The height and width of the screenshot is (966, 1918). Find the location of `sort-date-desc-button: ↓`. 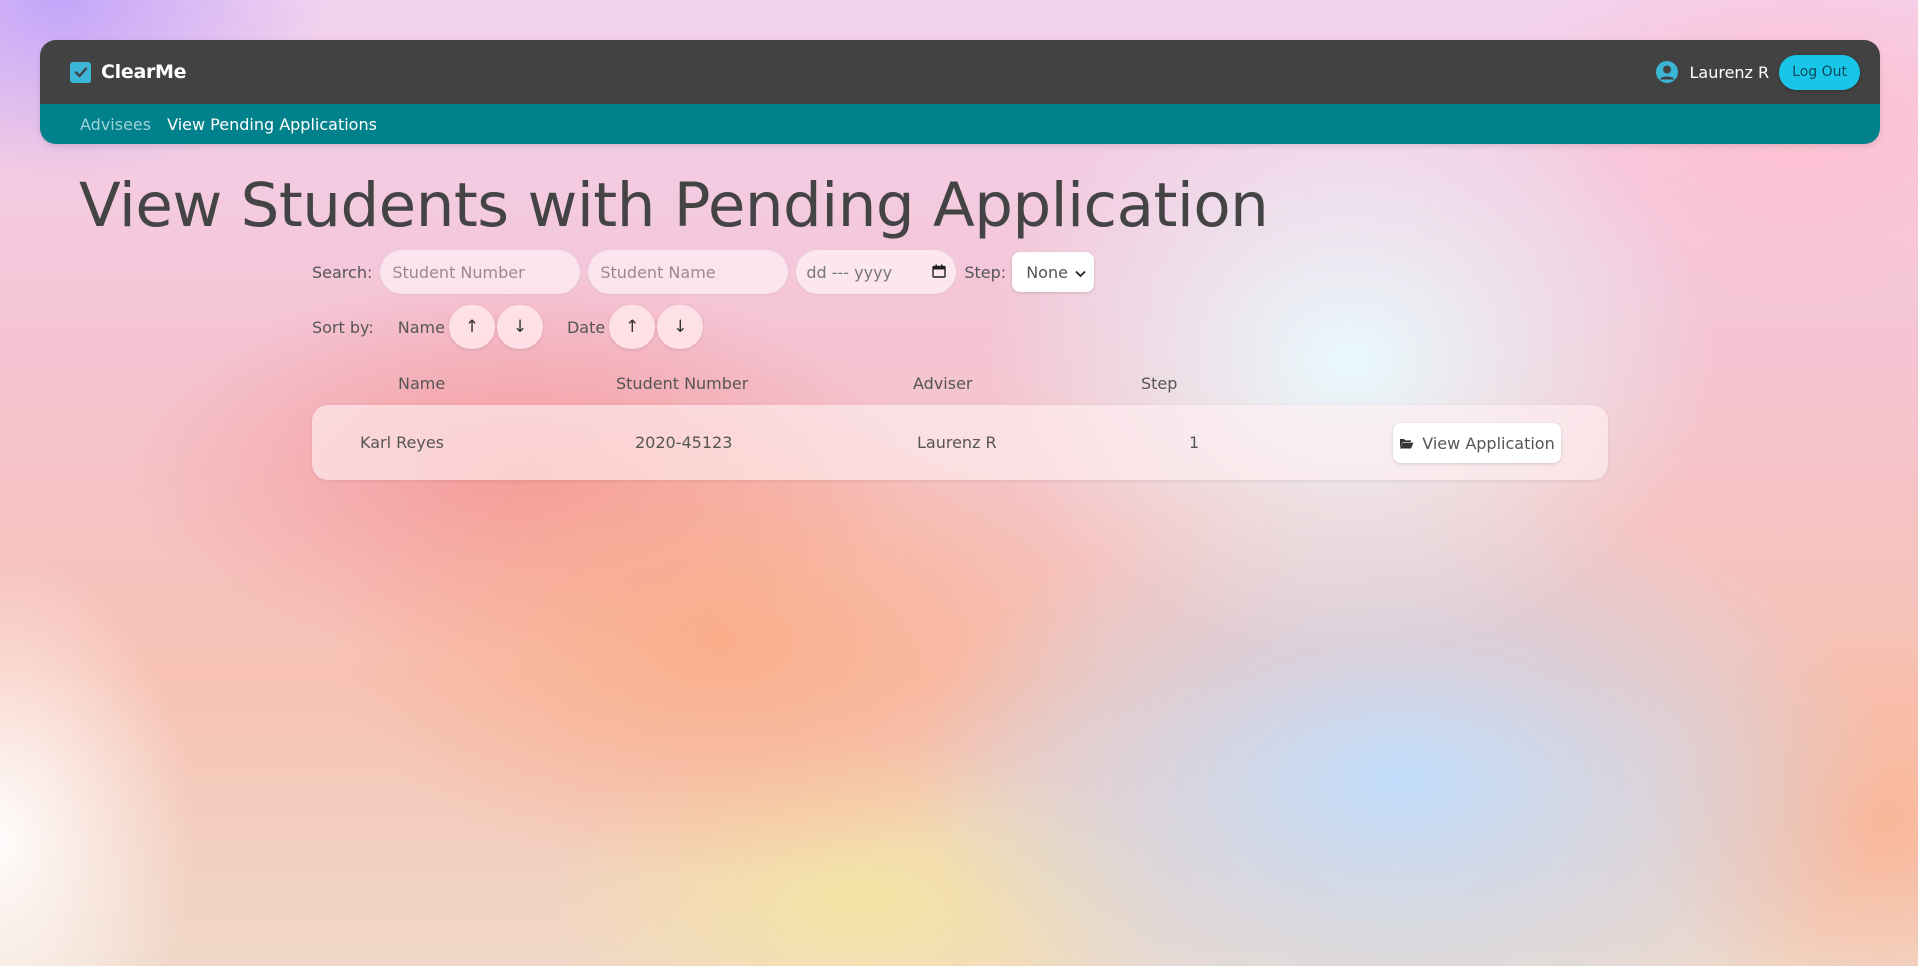

sort-date-desc-button: ↓ is located at coordinates (680, 327).